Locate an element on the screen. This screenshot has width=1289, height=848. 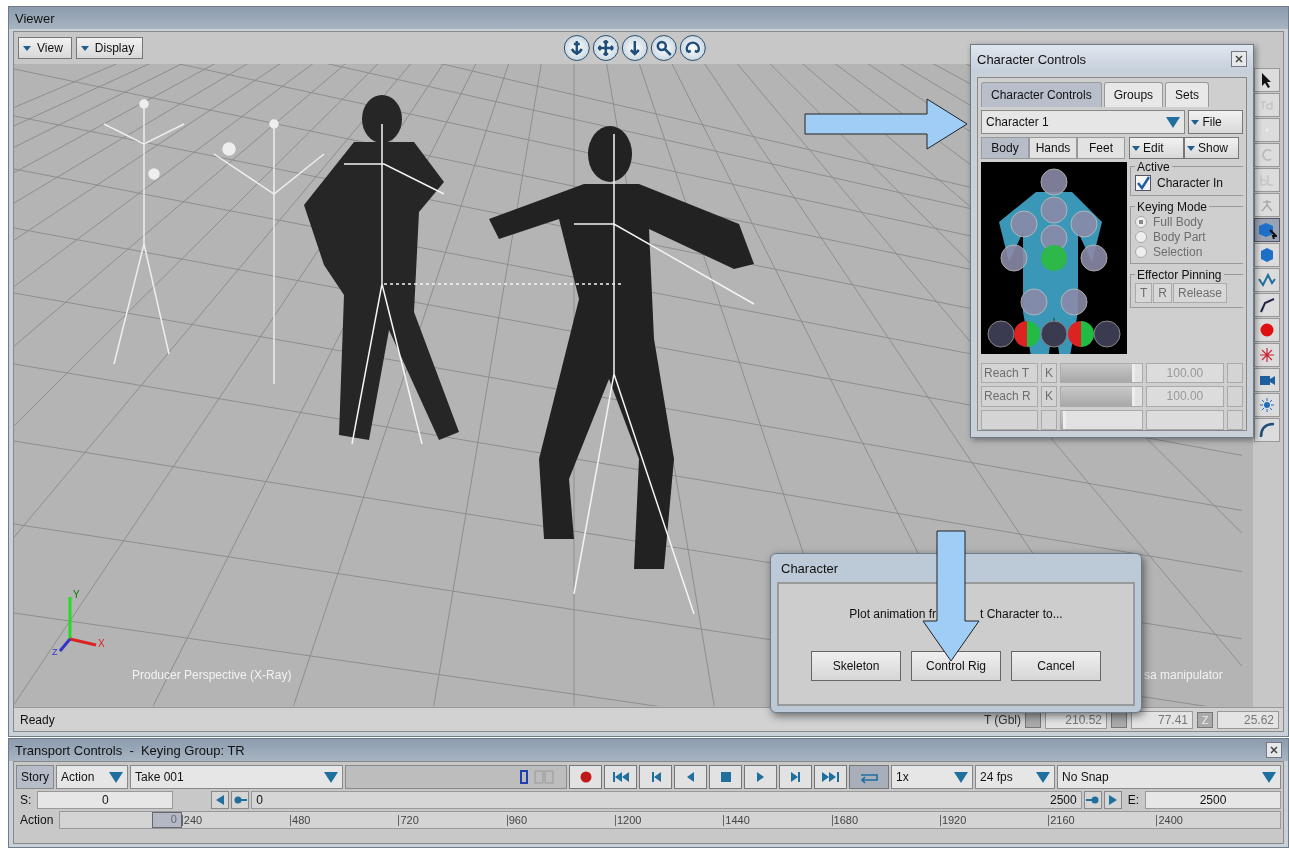
dialog-button: Skeleton is located at coordinates (856, 666).